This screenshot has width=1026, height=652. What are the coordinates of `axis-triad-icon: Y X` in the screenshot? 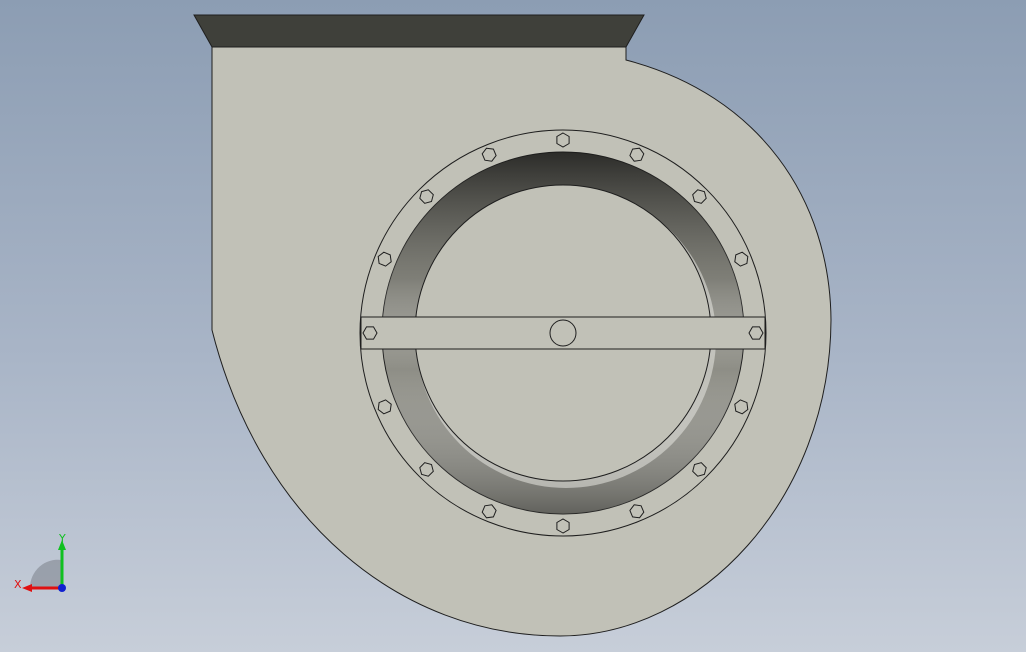 It's located at (40, 562).